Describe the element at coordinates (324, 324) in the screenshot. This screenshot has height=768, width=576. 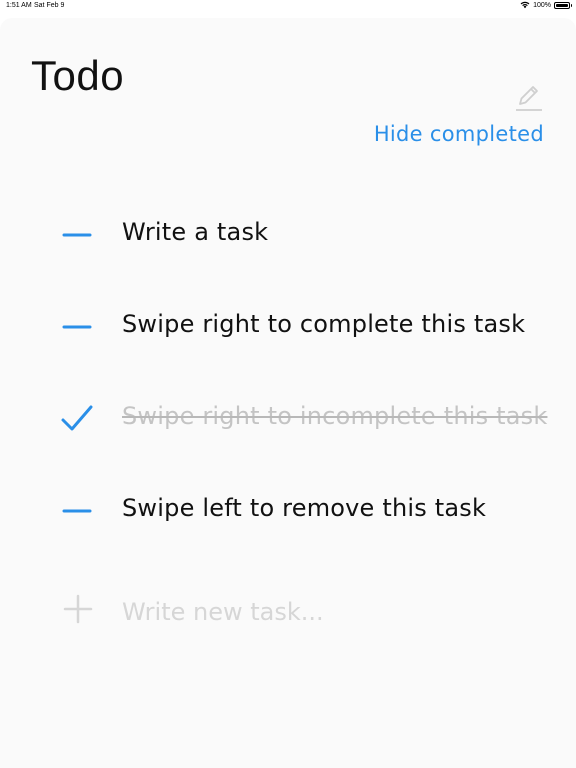
I see `task-text: Swipe right to complete this task` at that location.